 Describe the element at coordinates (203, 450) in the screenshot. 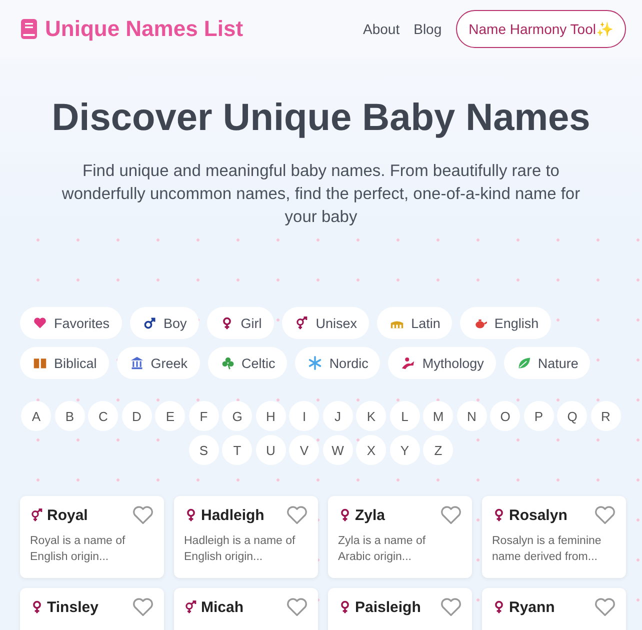

I see `letter-button: S` at that location.